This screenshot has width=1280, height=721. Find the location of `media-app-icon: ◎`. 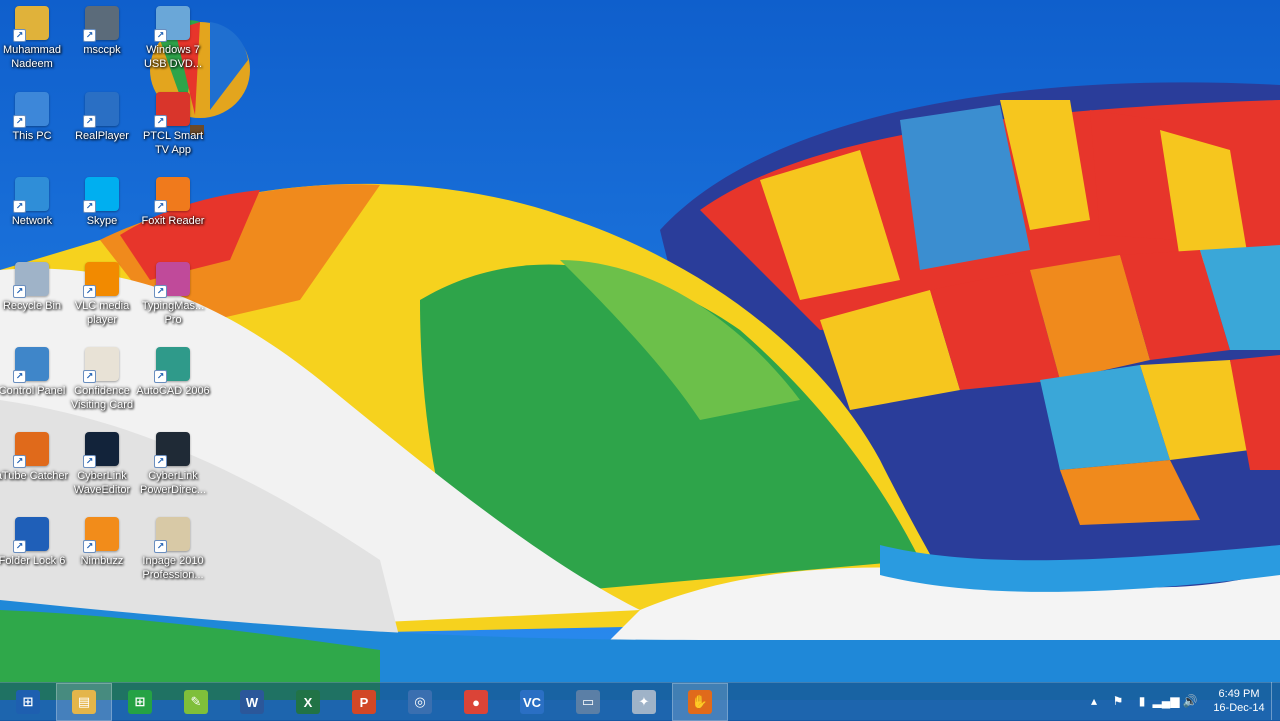

media-app-icon: ◎ is located at coordinates (420, 702).